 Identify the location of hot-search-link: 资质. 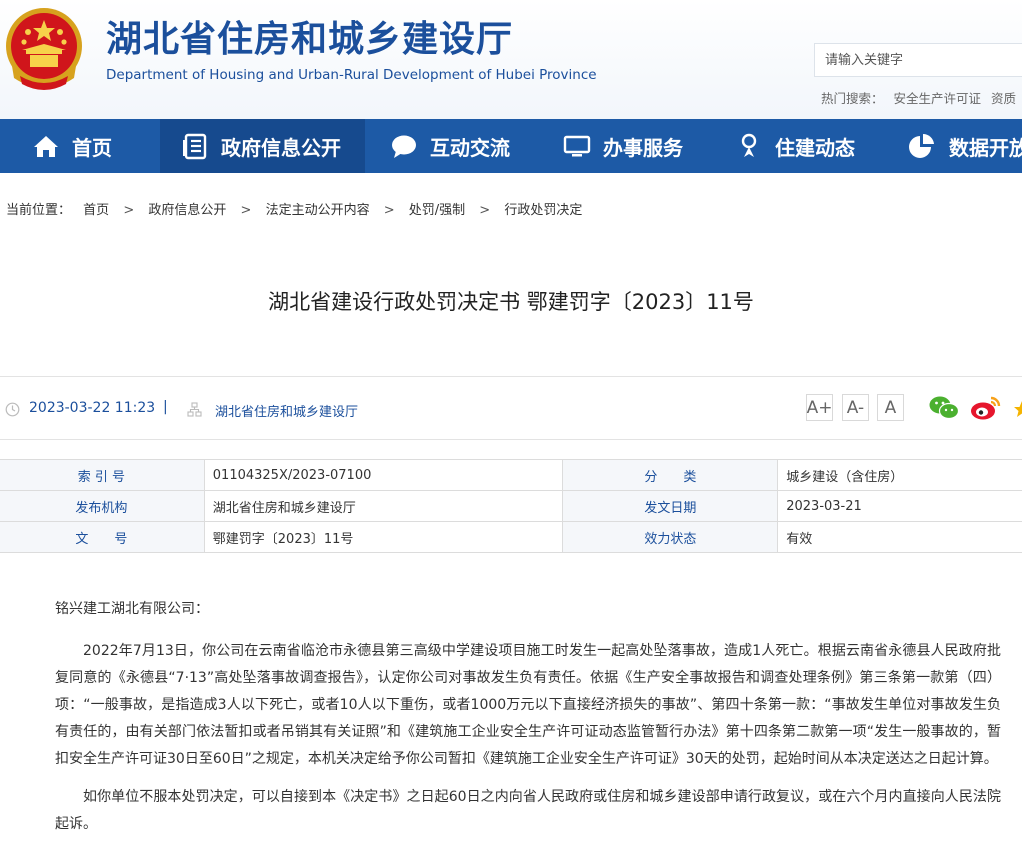
(1003, 98).